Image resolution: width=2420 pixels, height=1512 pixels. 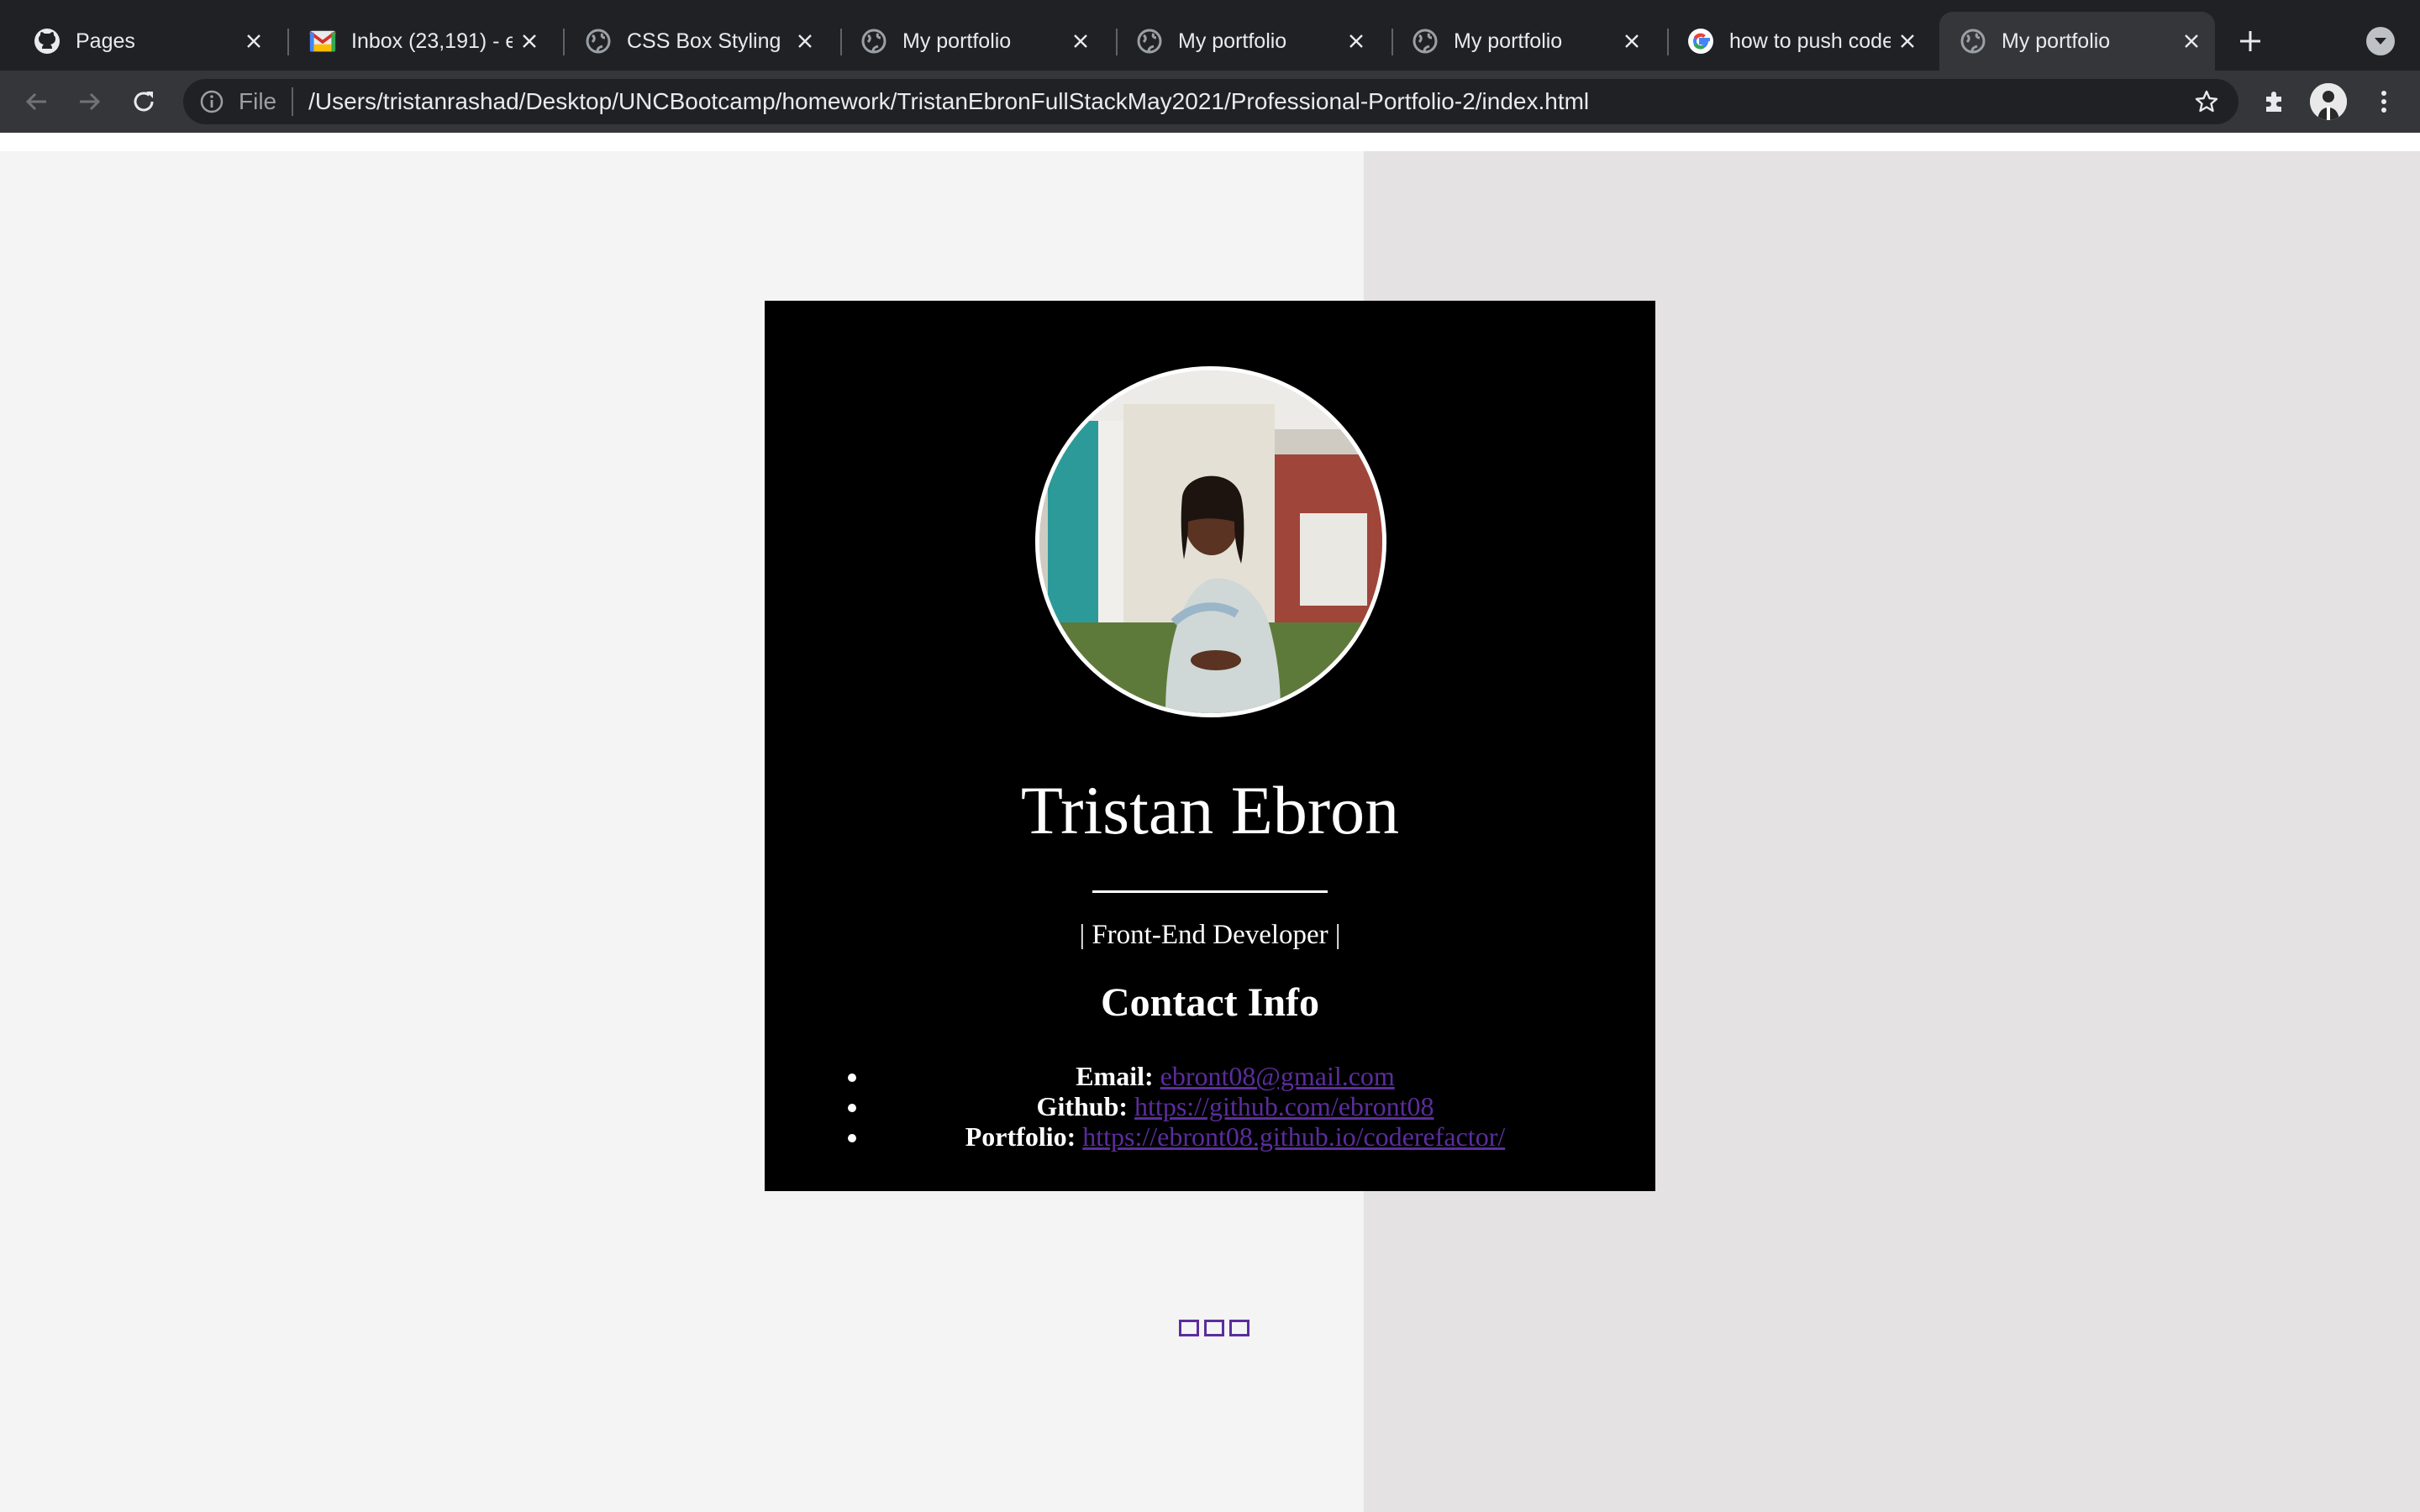 What do you see at coordinates (2381, 41) in the screenshot?
I see `tab-search-button` at bounding box center [2381, 41].